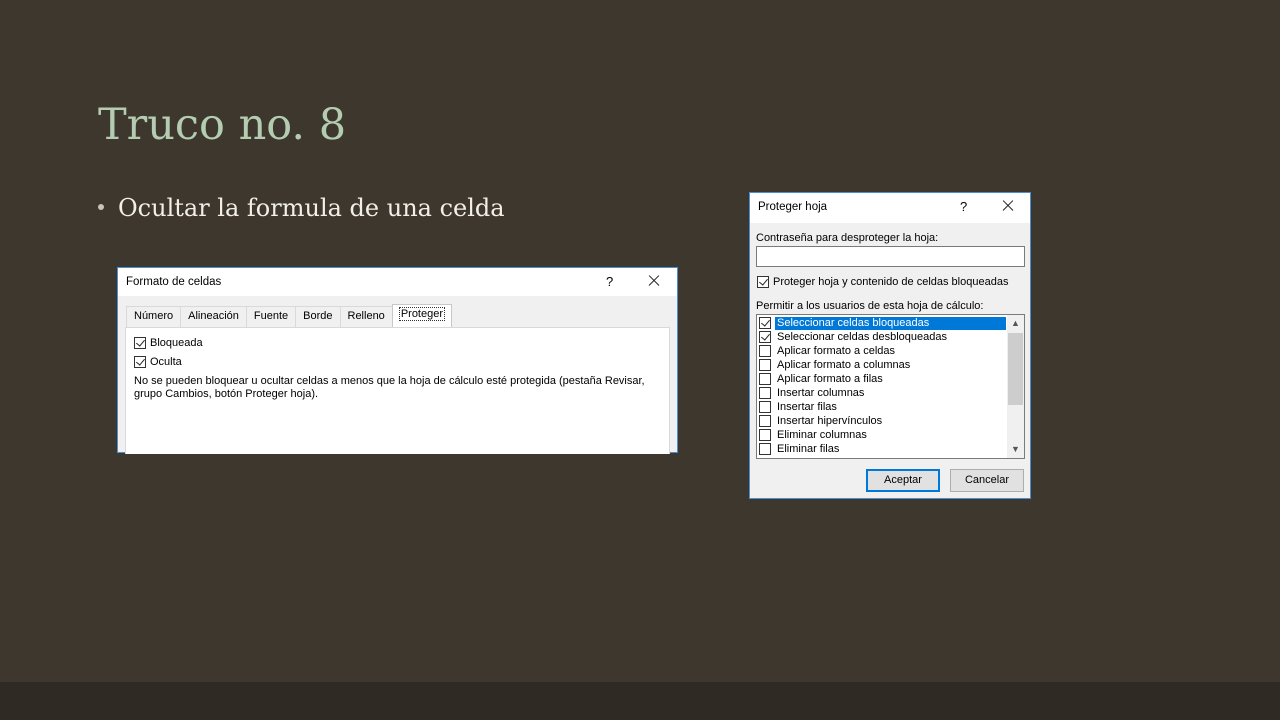  Describe the element at coordinates (1015, 369) in the screenshot. I see `scrollbar-thumb` at that location.